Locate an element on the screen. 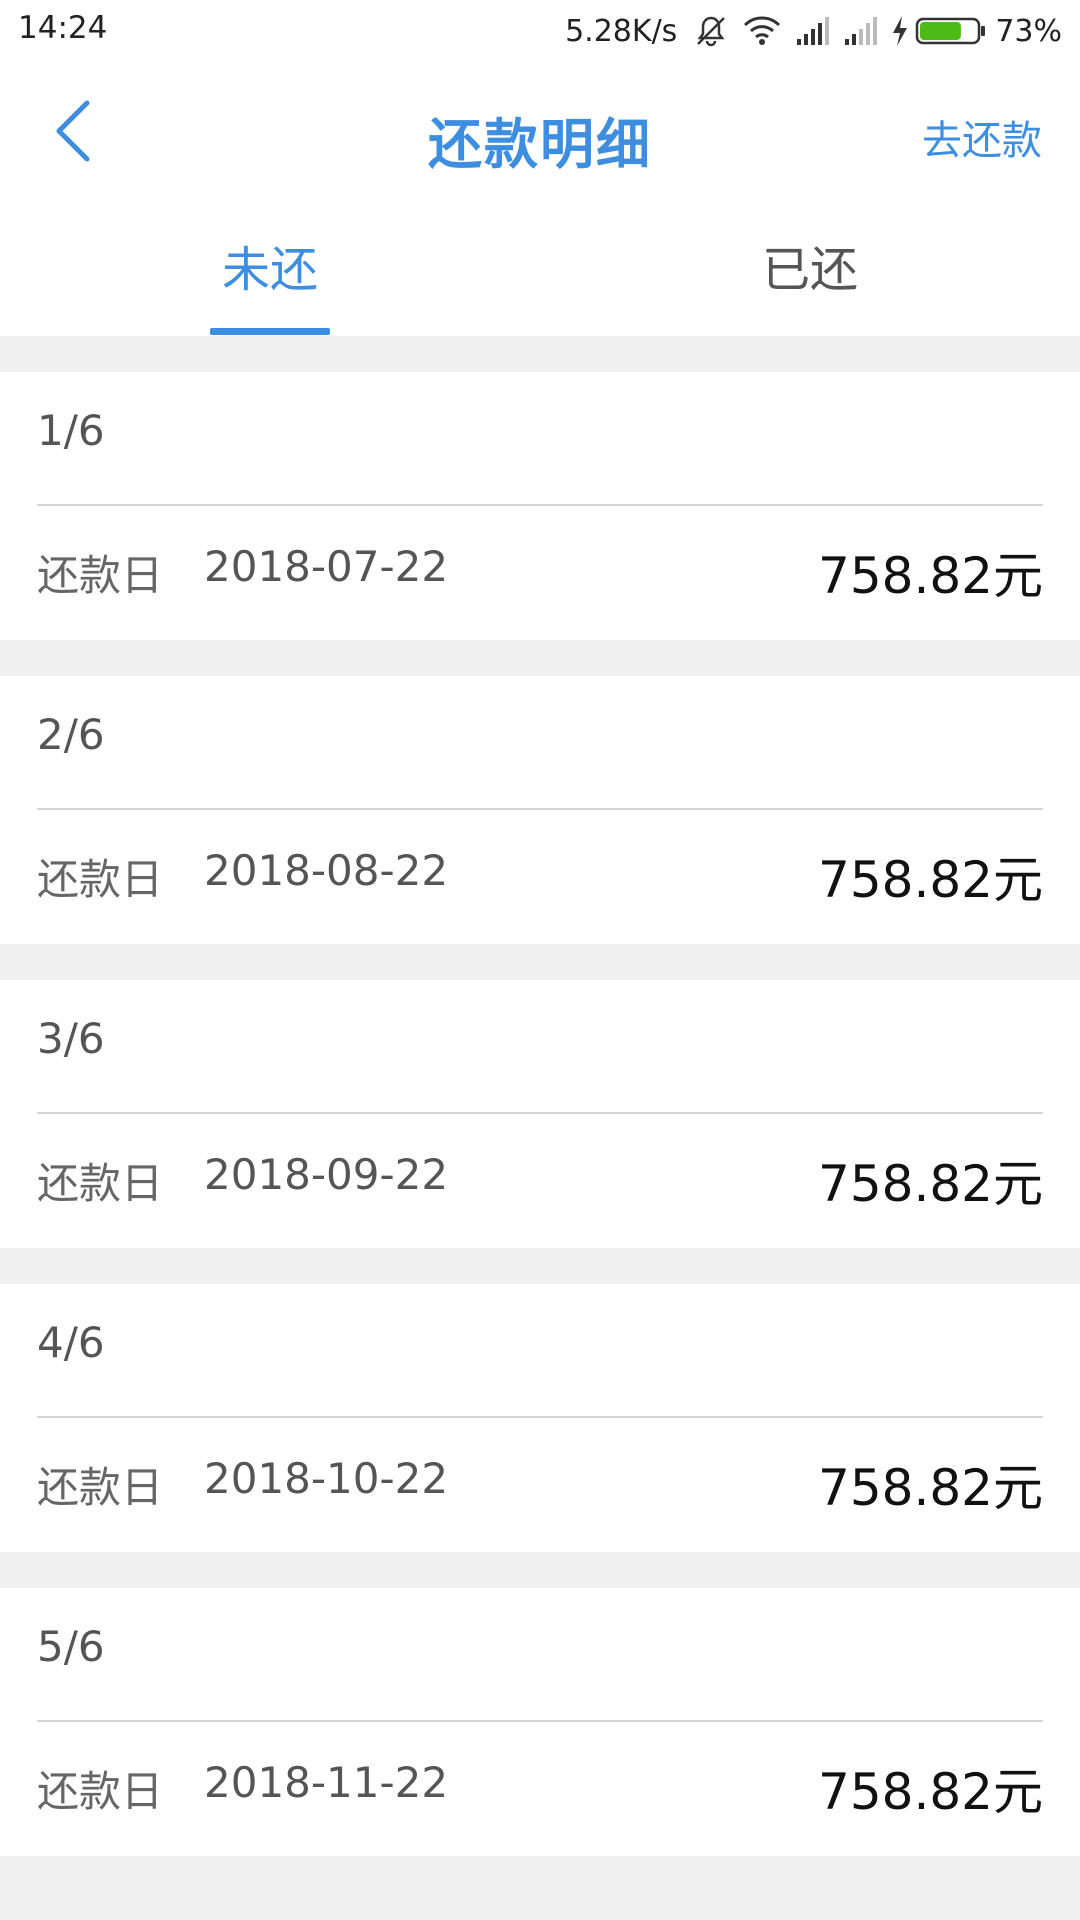 This screenshot has width=1080, height=1920. go-repay-button: 去还款 is located at coordinates (982, 137).